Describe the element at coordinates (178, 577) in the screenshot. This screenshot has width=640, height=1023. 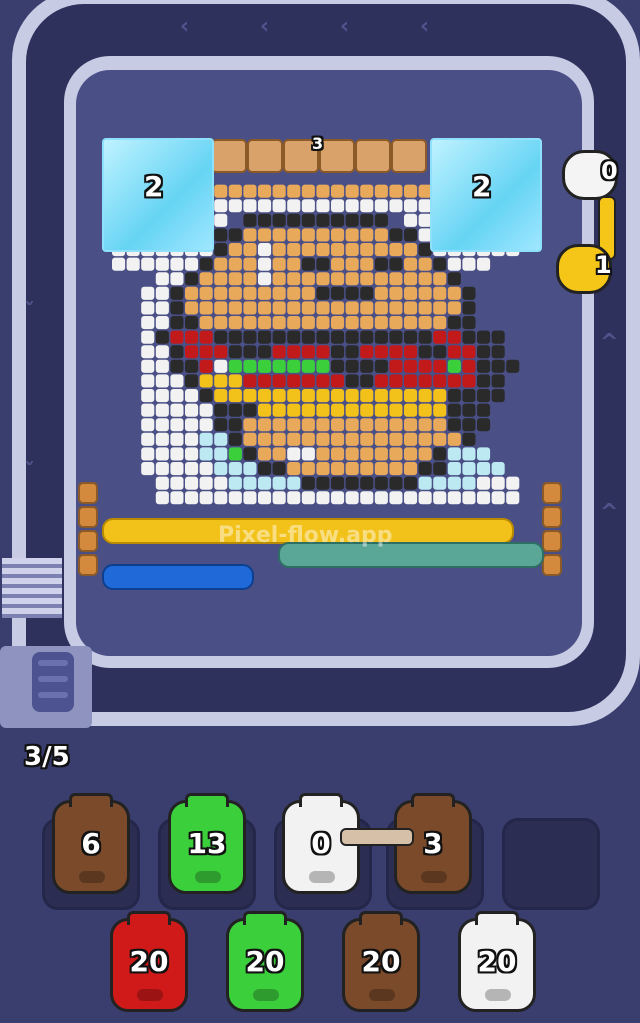
I see `shooter-bar-blue` at that location.